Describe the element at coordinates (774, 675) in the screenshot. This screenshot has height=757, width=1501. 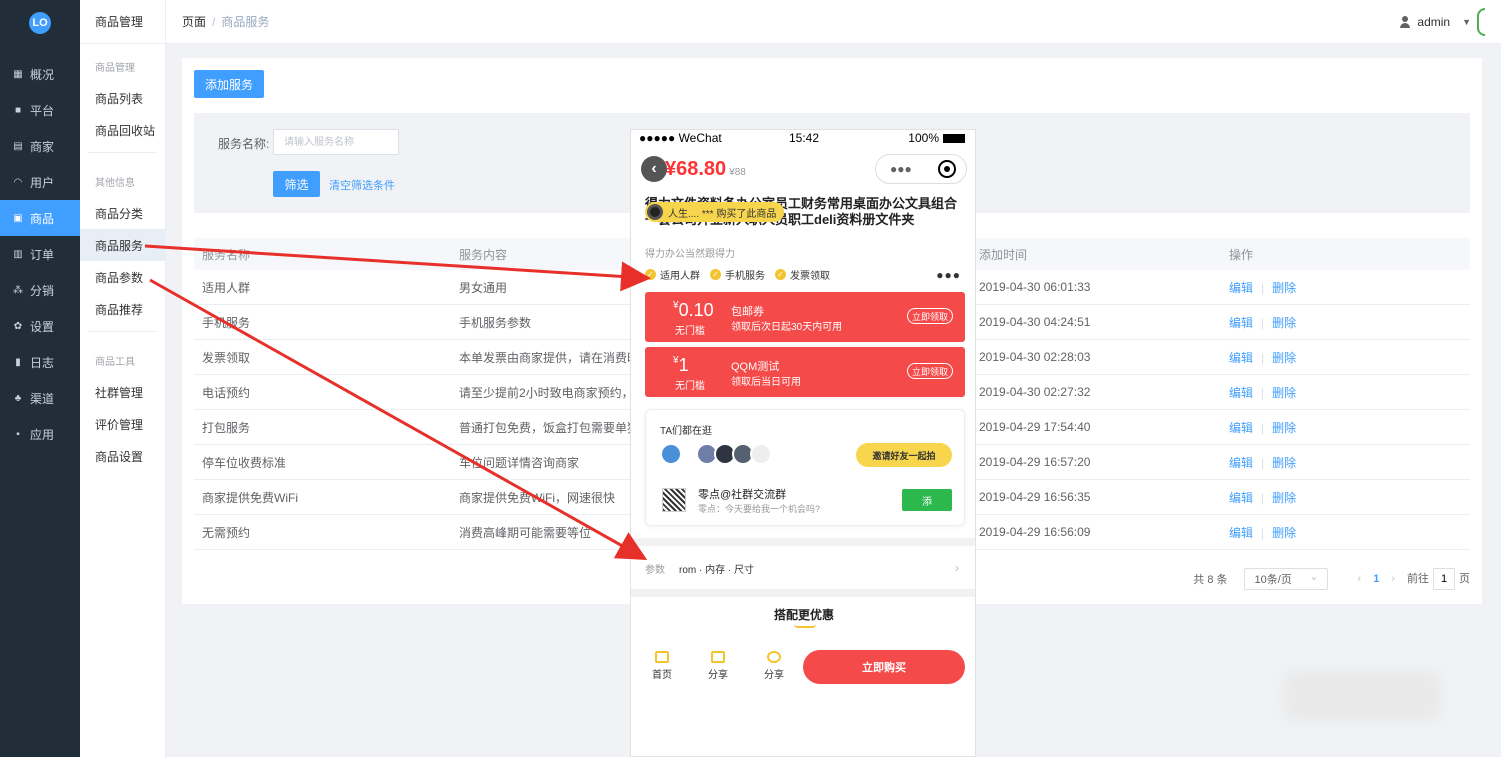
I see `tab-label: 分享` at that location.